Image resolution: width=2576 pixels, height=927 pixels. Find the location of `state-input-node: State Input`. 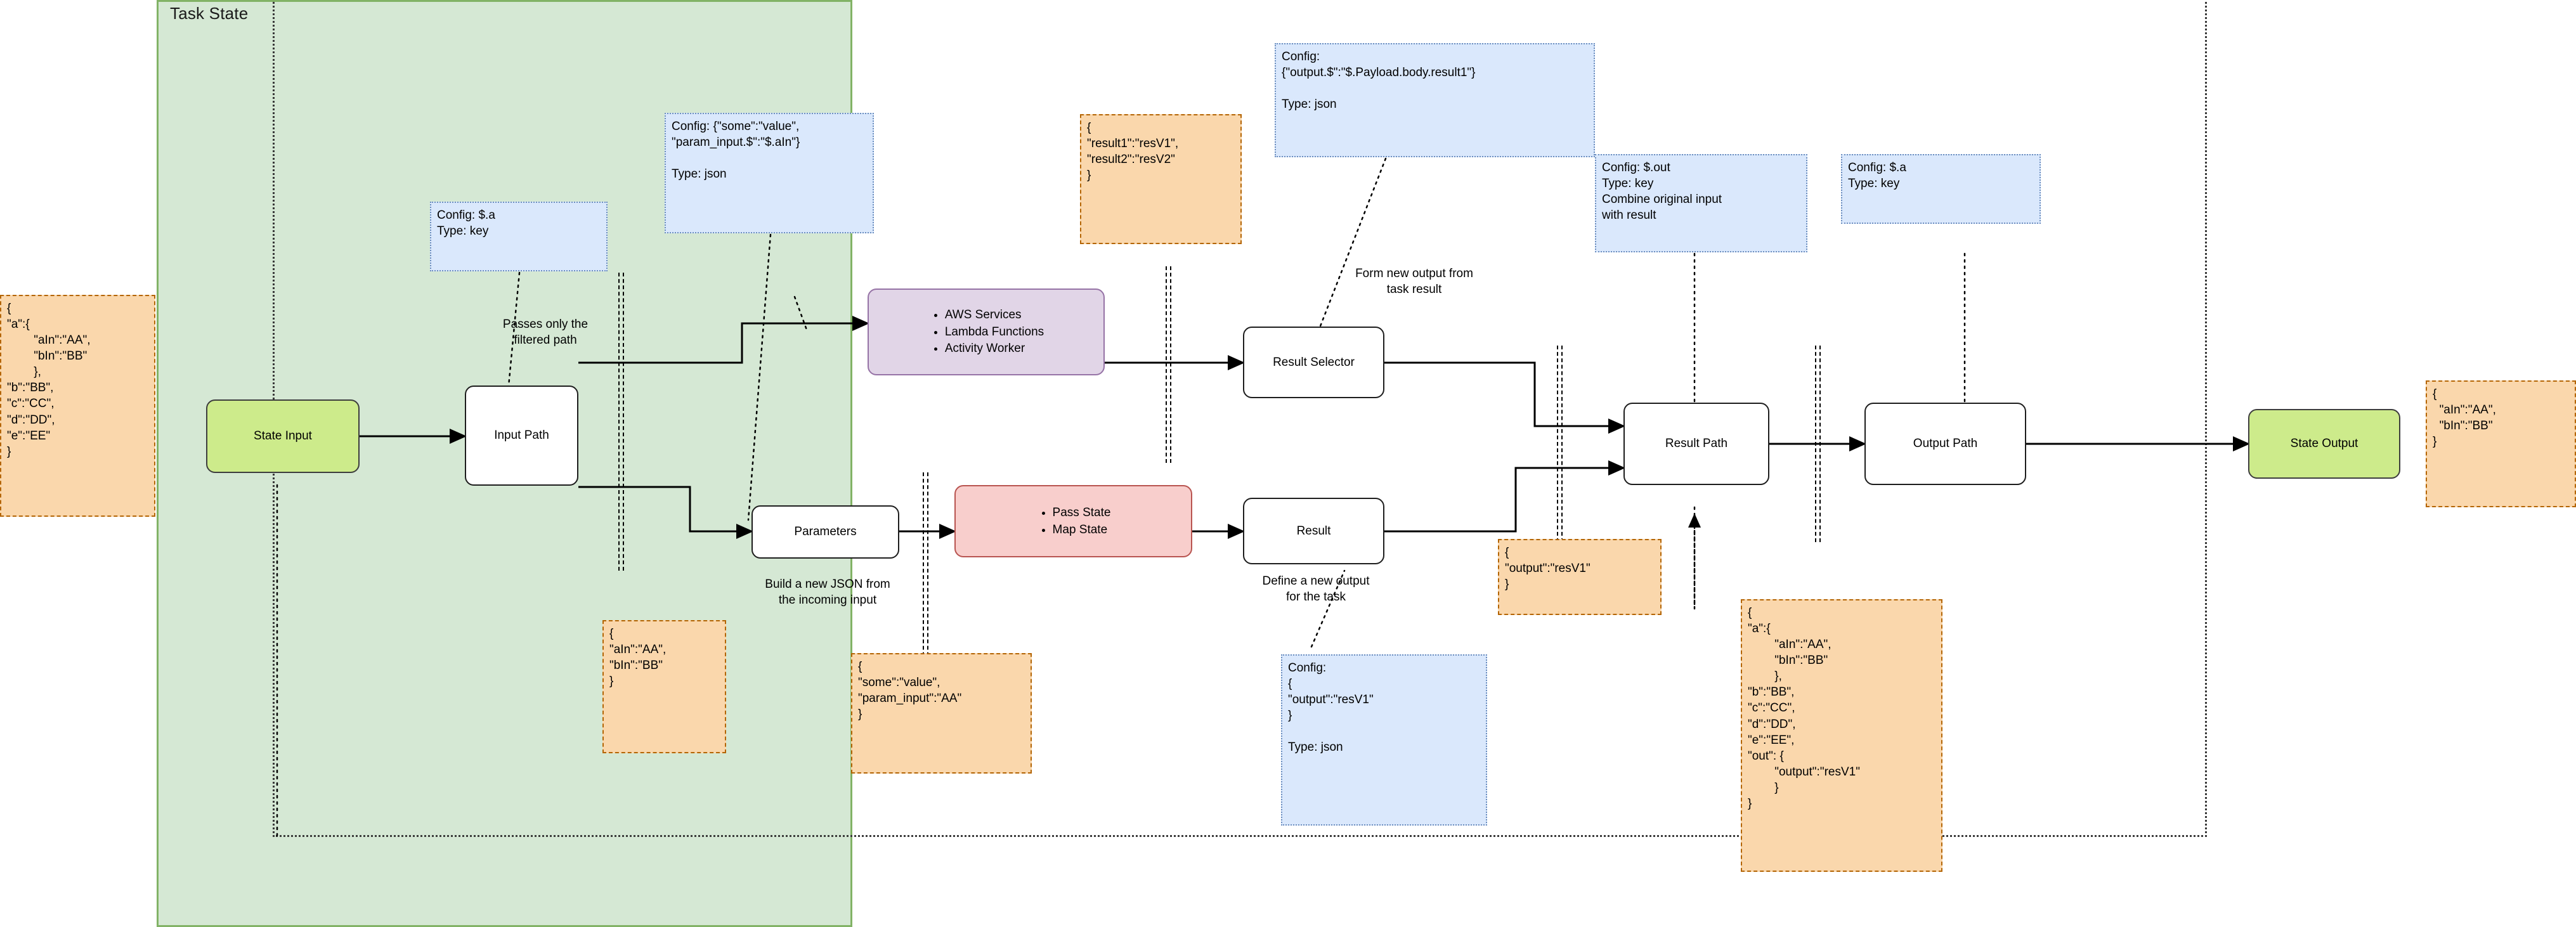

state-input-node: State Input is located at coordinates (283, 436).